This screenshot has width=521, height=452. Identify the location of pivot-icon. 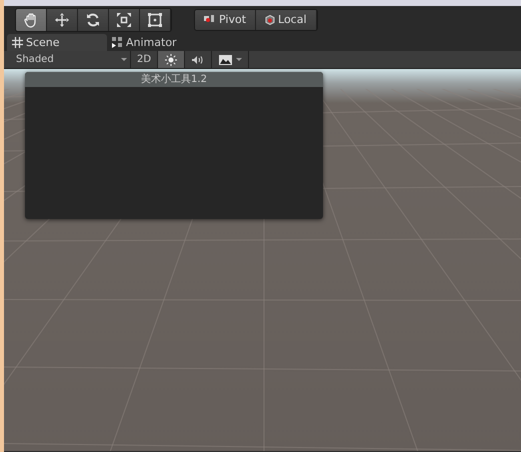
(210, 19).